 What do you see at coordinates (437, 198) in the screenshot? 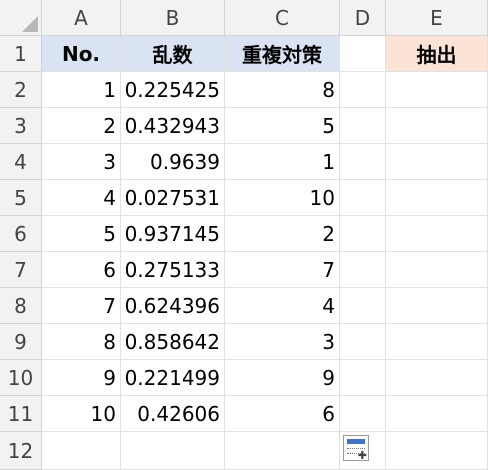
I see `cell-e5` at bounding box center [437, 198].